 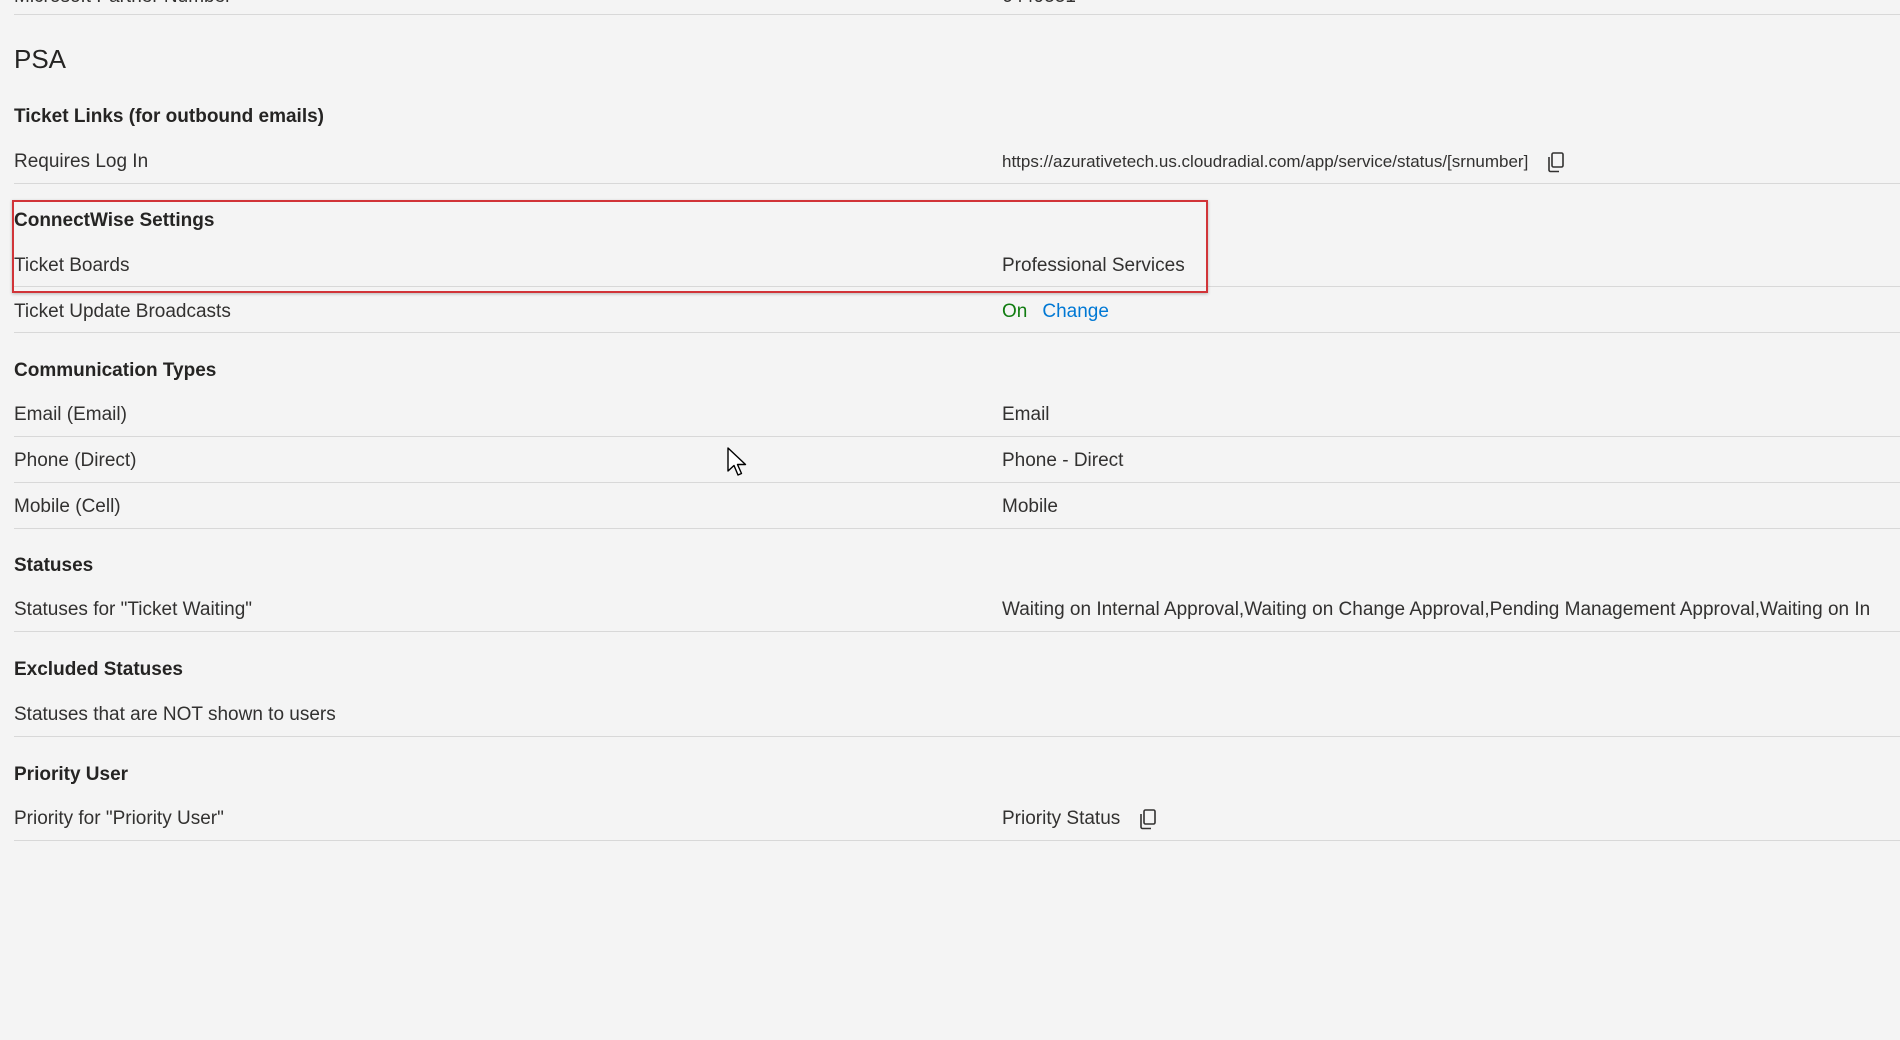 I want to click on priority-user-value: Priority Status, so click(x=1061, y=818).